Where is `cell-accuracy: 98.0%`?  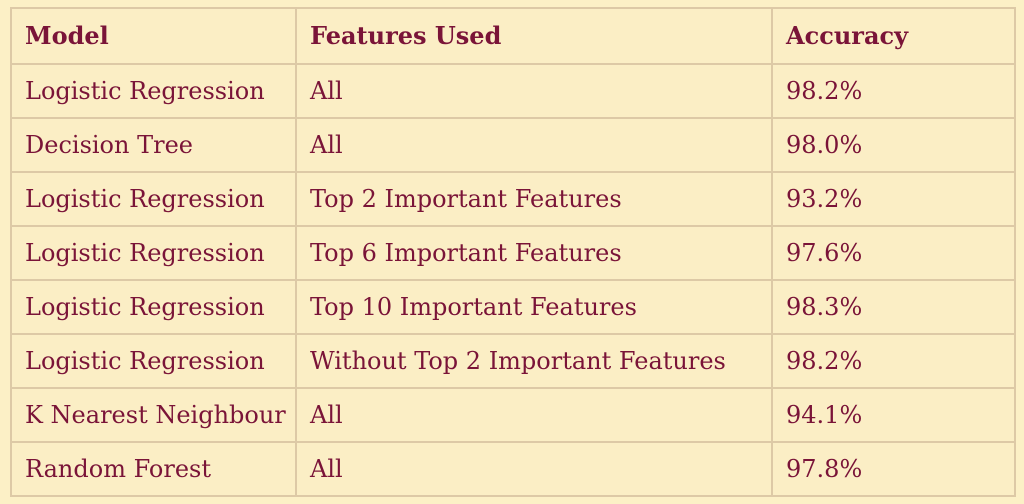 cell-accuracy: 98.0% is located at coordinates (893, 145).